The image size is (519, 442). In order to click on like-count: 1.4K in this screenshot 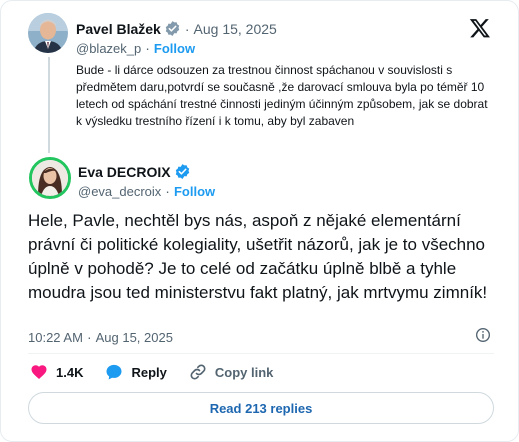, I will do `click(70, 372)`.